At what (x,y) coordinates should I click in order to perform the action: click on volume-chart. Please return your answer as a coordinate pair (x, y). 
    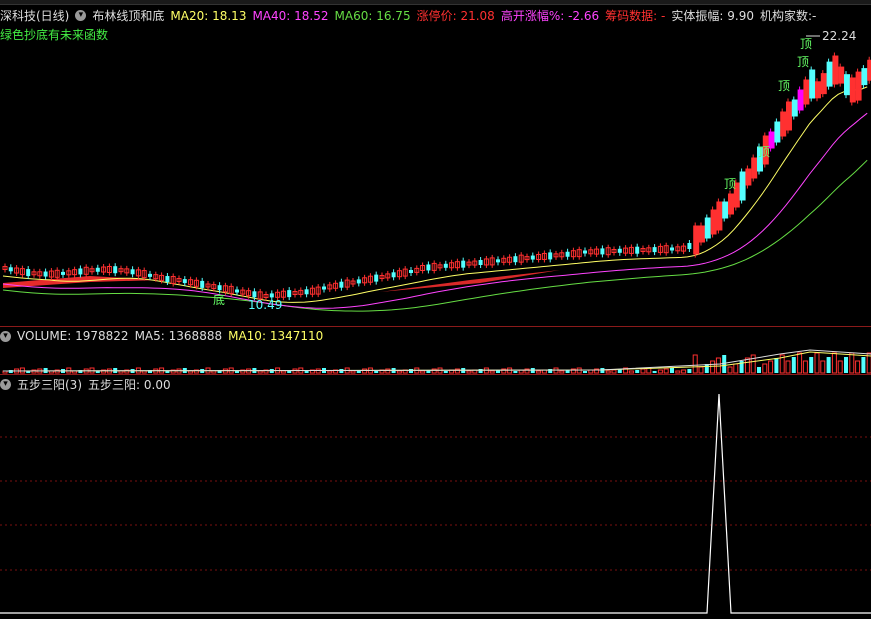
    Looking at the image, I should click on (435, 359).